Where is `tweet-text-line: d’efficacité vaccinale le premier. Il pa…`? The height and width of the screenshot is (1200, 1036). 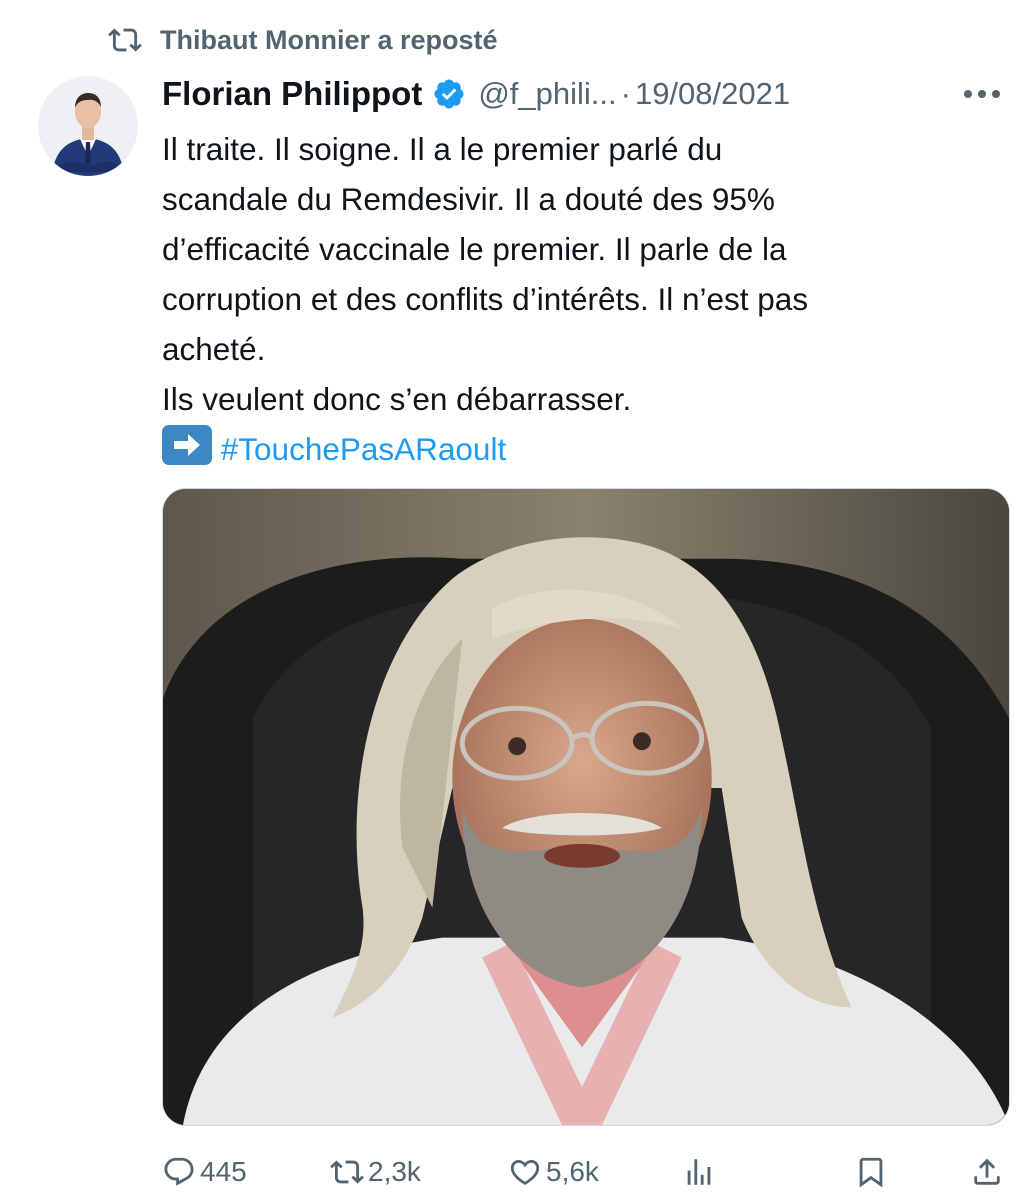
tweet-text-line: d’efficacité vaccinale le premier. Il pa… is located at coordinates (474, 249).